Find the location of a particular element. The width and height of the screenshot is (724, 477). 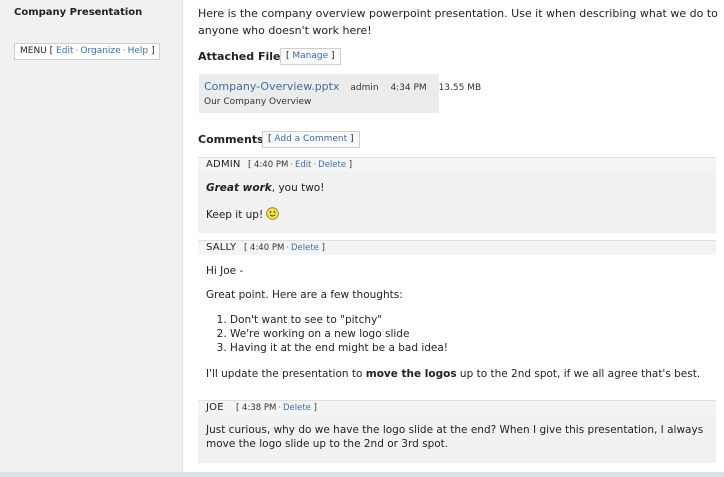

bracket-close: ] is located at coordinates (152, 51).